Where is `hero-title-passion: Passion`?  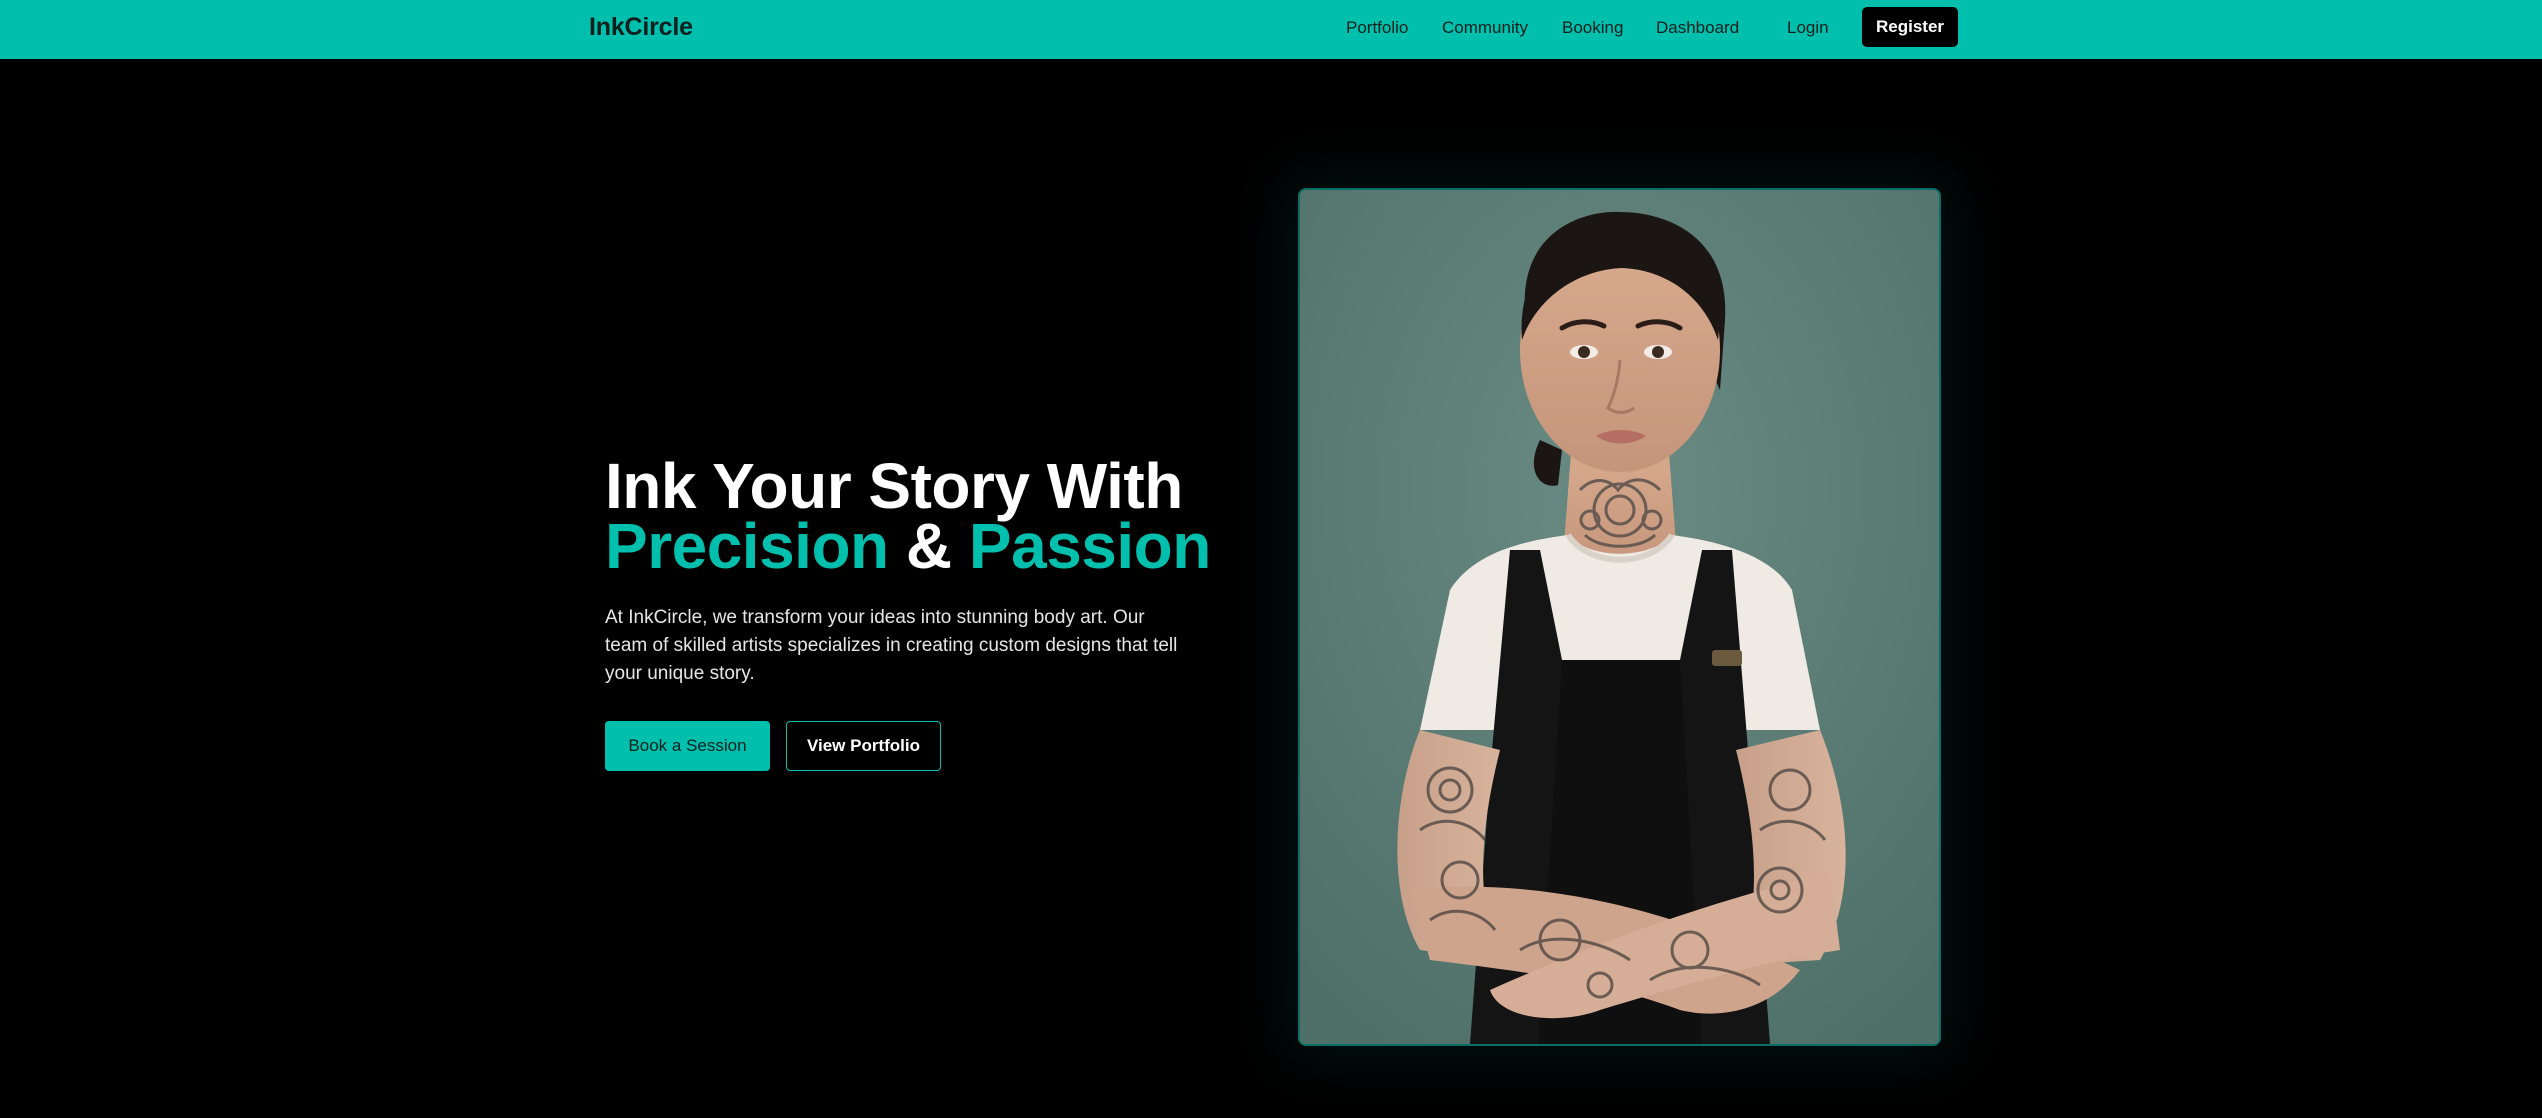 hero-title-passion: Passion is located at coordinates (1089, 546).